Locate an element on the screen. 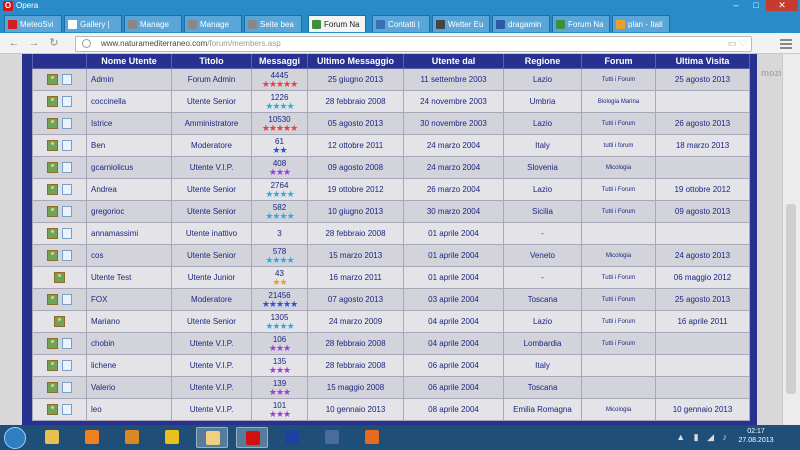 Image resolution: width=800 pixels, height=450 pixels. tab-label: Manage is located at coordinates (154, 24).